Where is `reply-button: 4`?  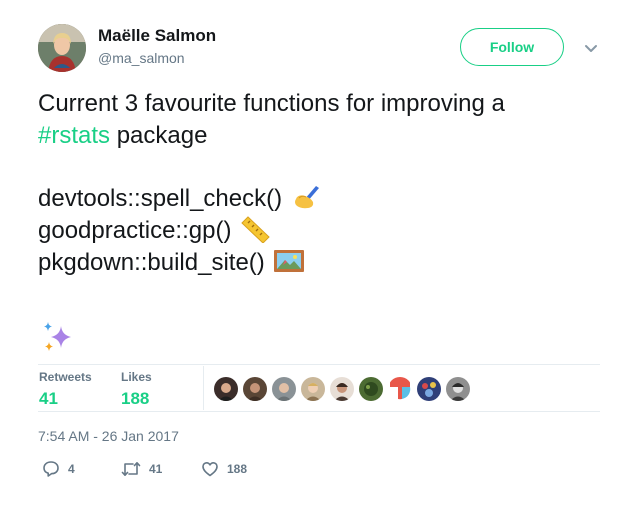
reply-button: 4 is located at coordinates (58, 469).